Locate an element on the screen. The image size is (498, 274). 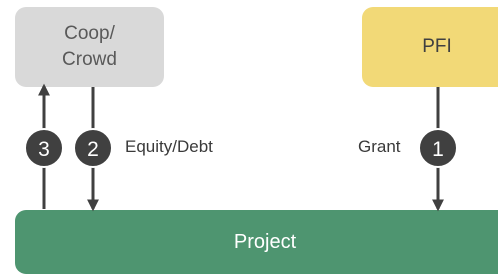
step-badge-2: 2 is located at coordinates (93, 148).